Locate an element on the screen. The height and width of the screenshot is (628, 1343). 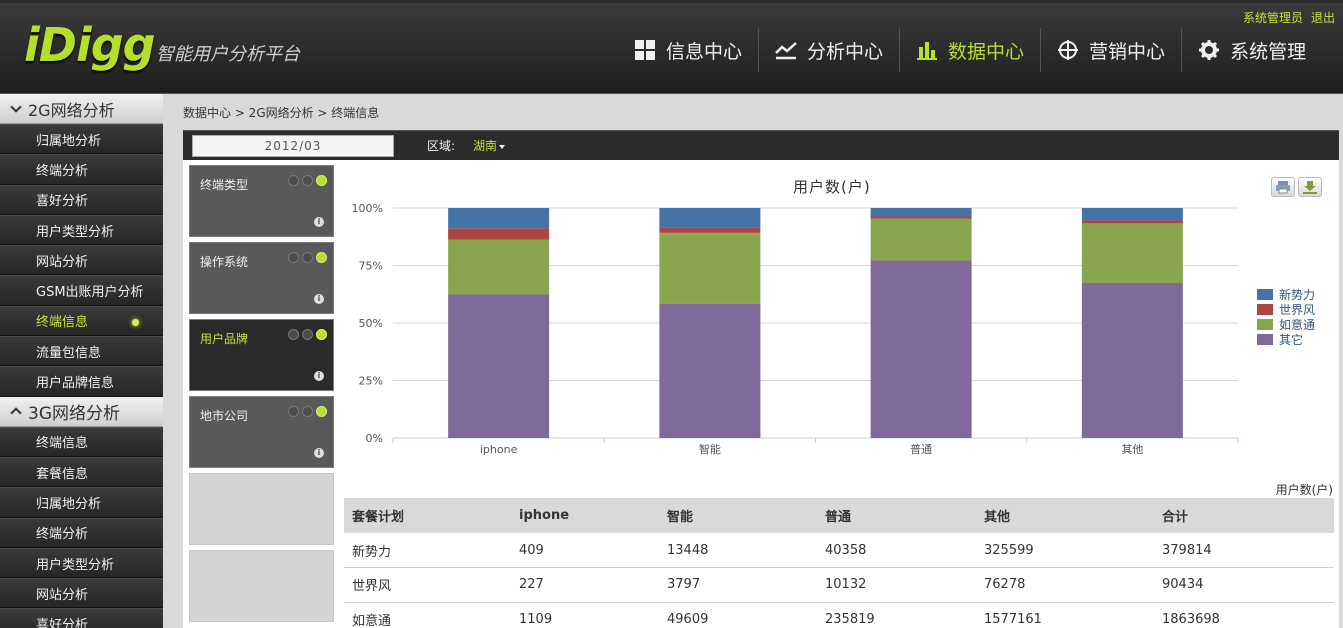
nav-info-center: 信息中心 is located at coordinates (688, 50).